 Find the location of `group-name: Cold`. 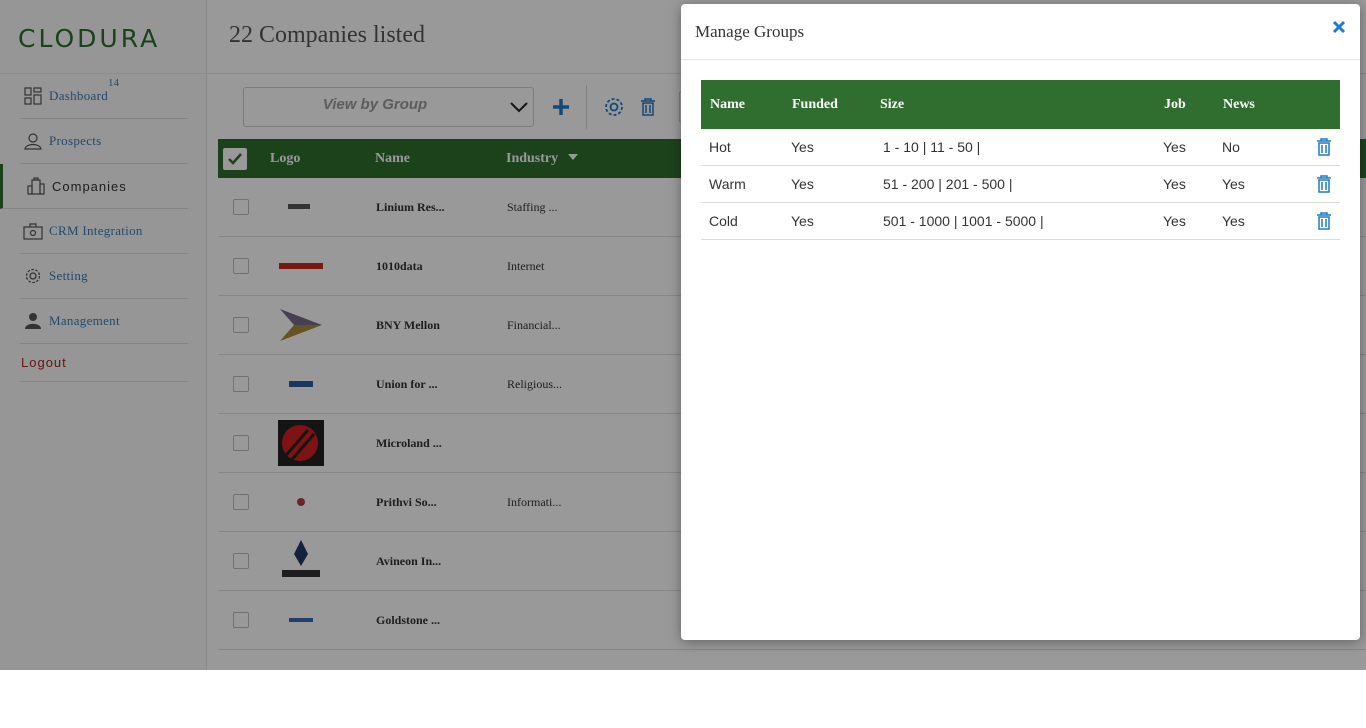

group-name: Cold is located at coordinates (723, 221).